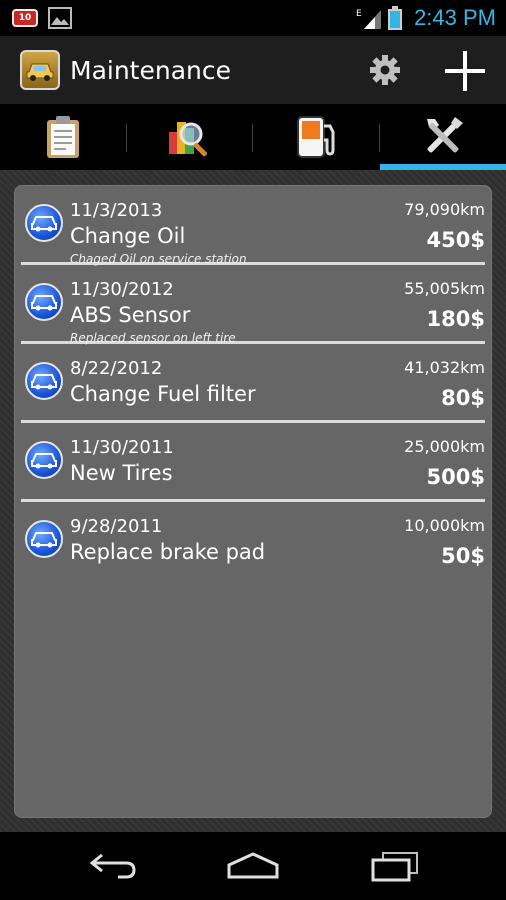 This screenshot has width=506, height=900. I want to click on gear-icon, so click(385, 70).